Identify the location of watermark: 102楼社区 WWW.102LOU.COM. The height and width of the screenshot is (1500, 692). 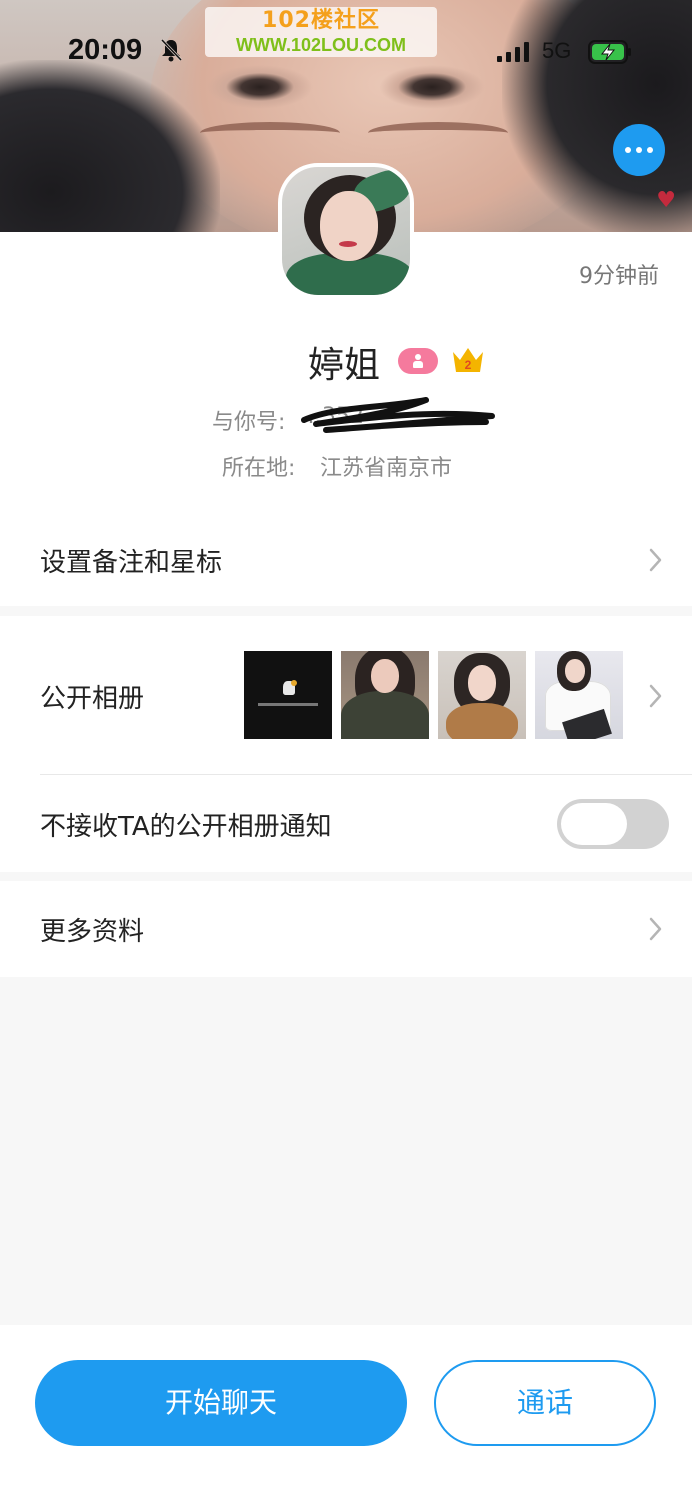
(321, 32).